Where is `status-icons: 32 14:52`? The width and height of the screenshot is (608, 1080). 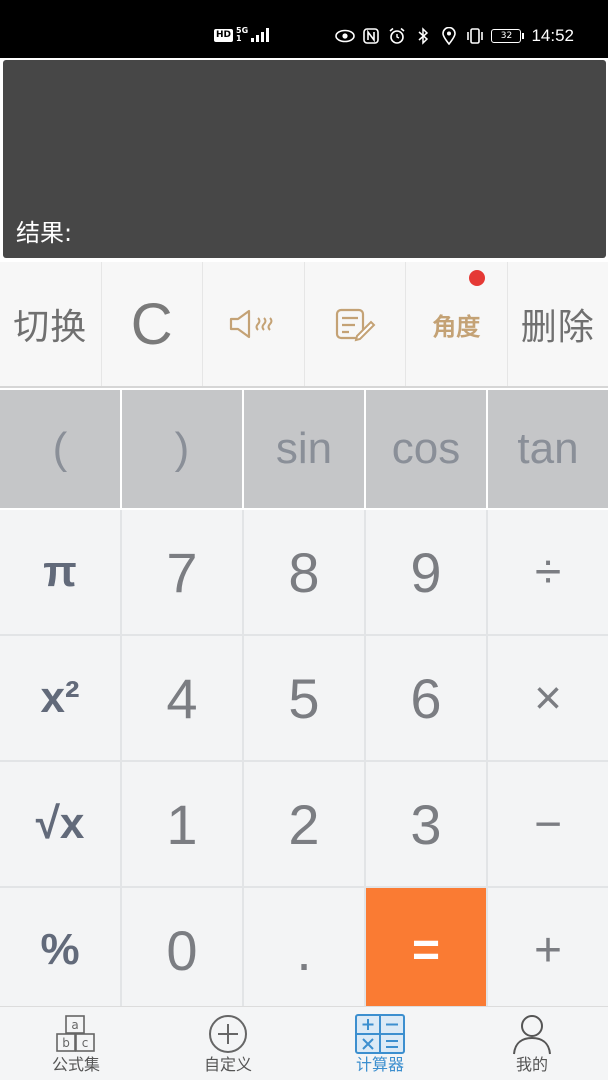
status-icons: 32 14:52 is located at coordinates (454, 36).